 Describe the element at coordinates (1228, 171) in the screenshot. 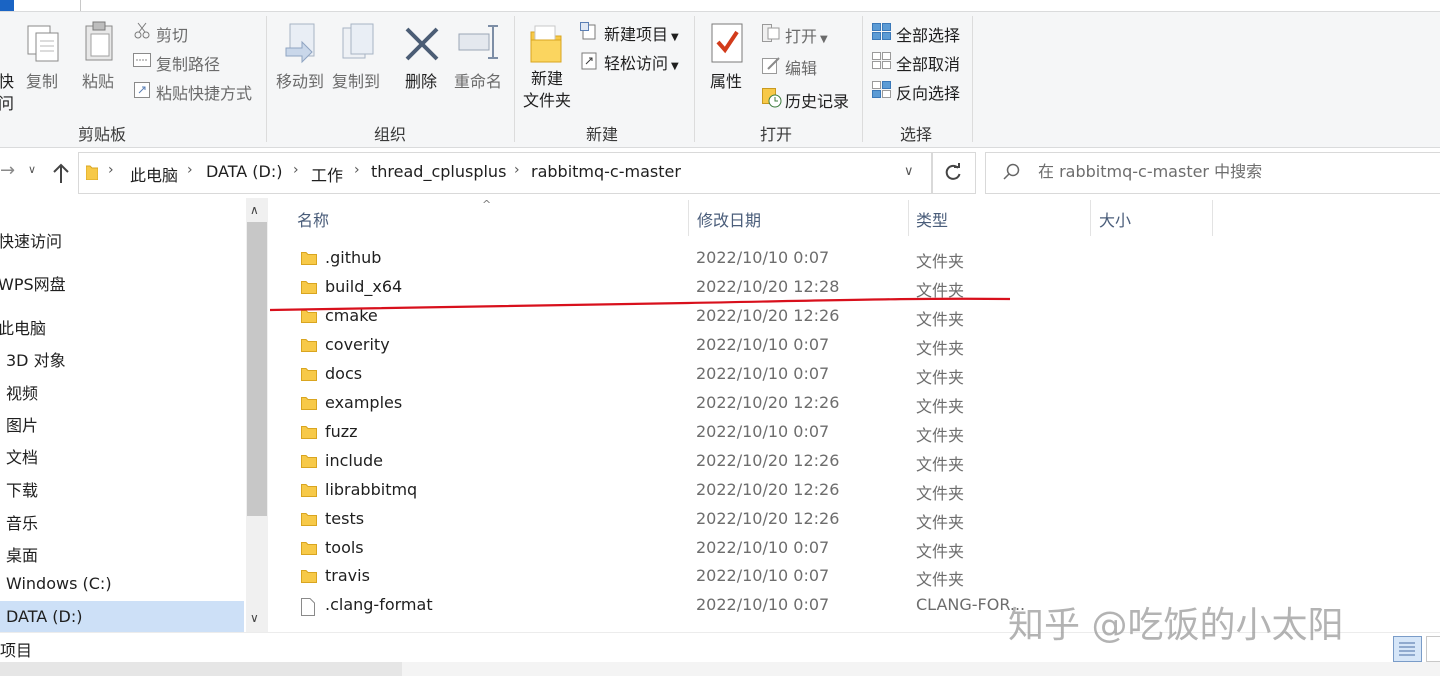

I see `search-input` at that location.